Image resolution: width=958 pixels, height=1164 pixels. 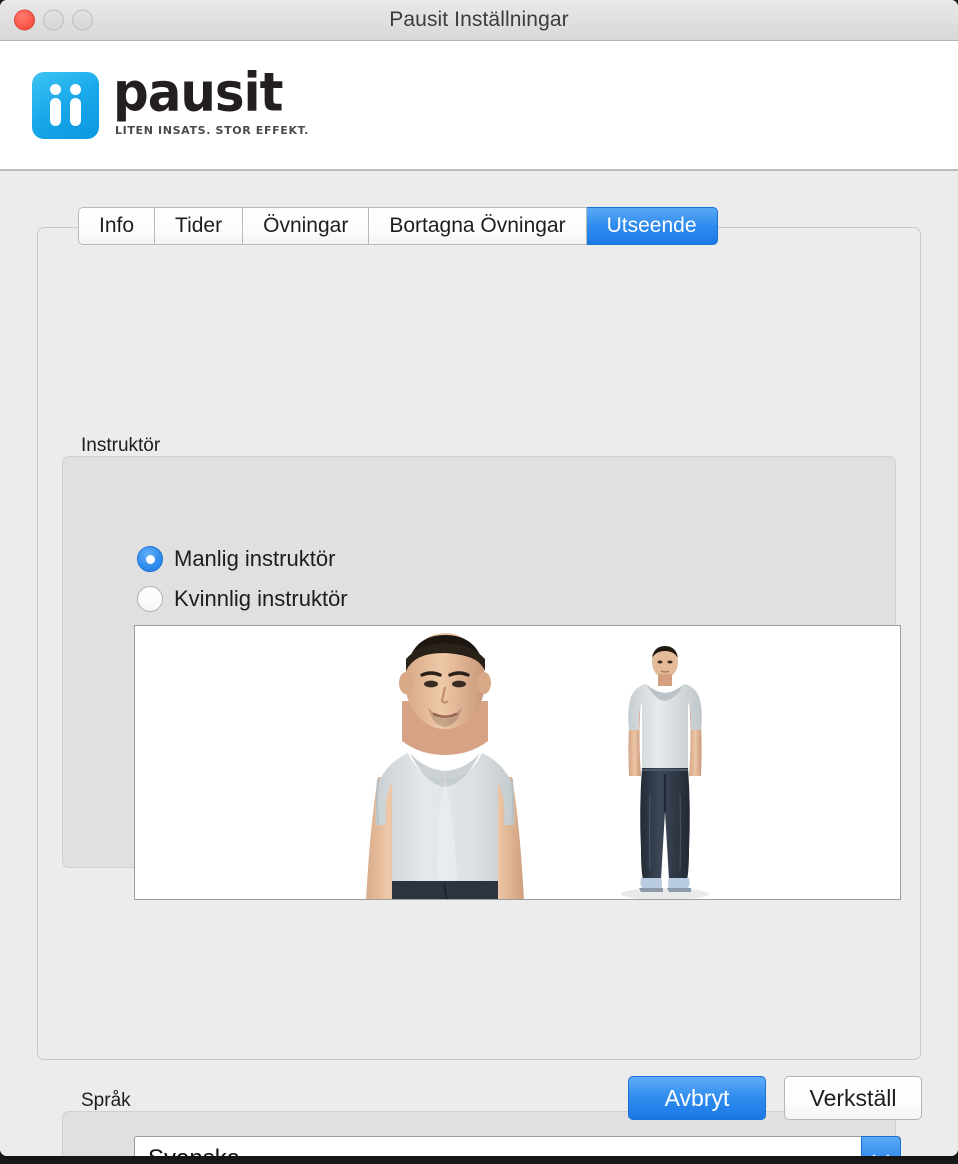 I want to click on language-select-value: Svenska, so click(x=187, y=1150).